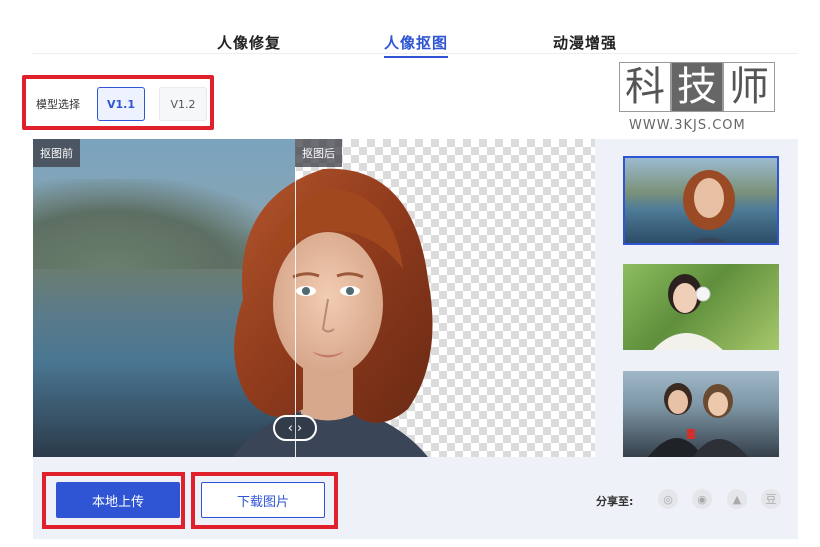  Describe the element at coordinates (263, 500) in the screenshot. I see `download-image-button: 下载图片` at that location.